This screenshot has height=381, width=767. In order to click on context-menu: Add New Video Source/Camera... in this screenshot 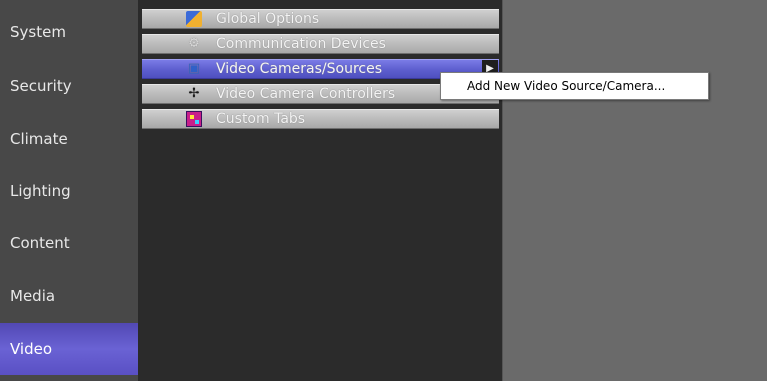, I will do `click(574, 86)`.